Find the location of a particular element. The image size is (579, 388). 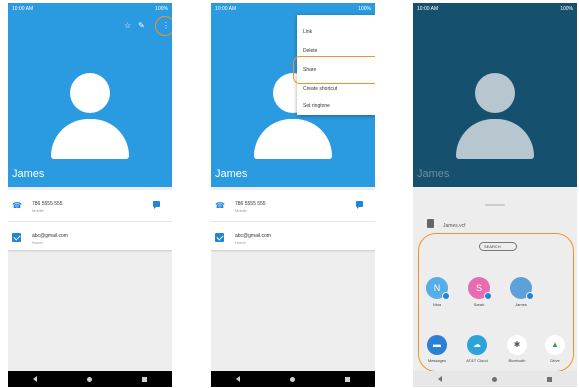

contact-header: 10:00 AM 100% ☆ ✎ ⋮ James is located at coordinates (90, 95).